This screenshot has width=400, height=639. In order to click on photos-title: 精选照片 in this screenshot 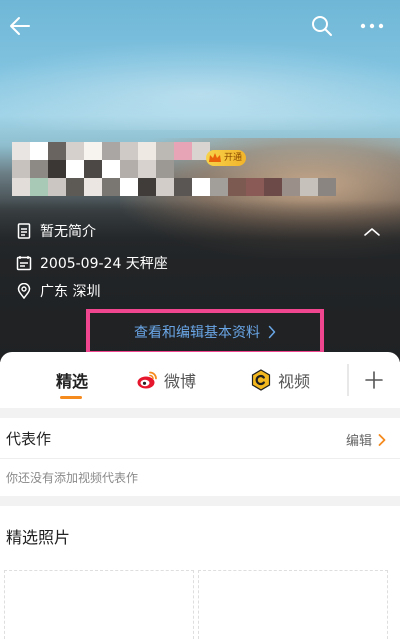, I will do `click(38, 537)`.